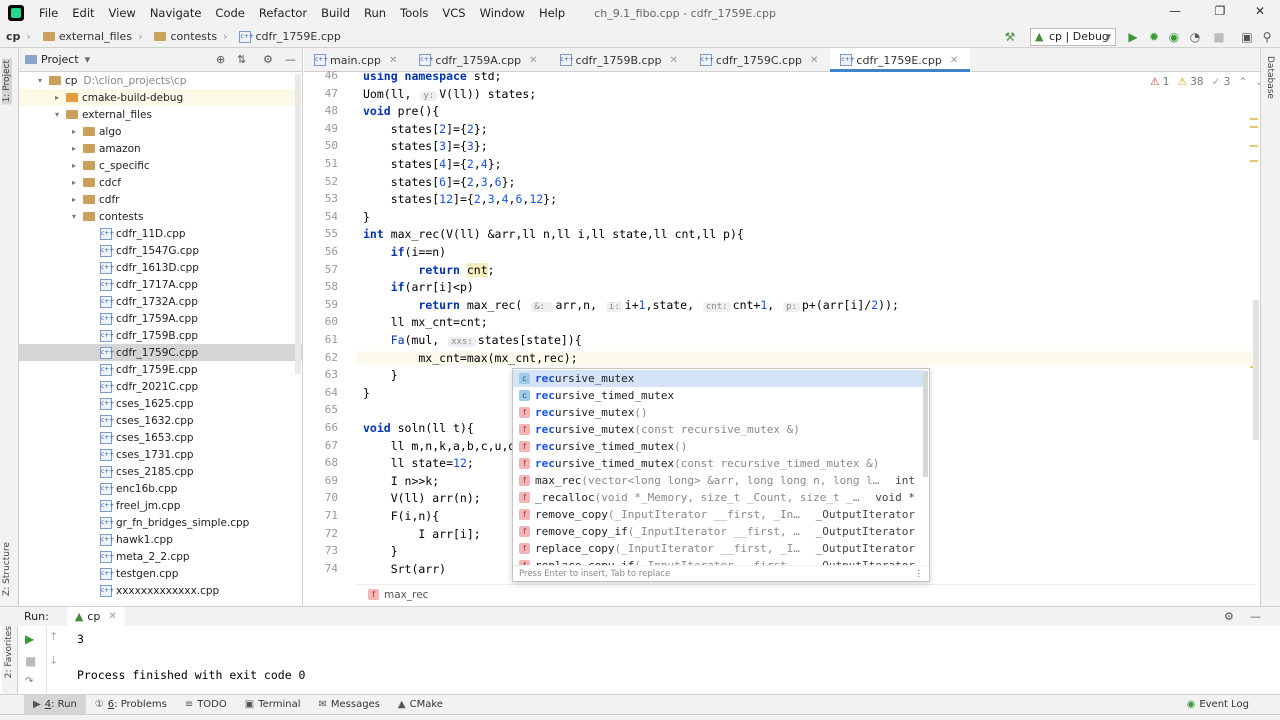 The width and height of the screenshot is (1280, 720). I want to click on tree-file-item: c++ cdfr_1732A.cpp, so click(160, 301).